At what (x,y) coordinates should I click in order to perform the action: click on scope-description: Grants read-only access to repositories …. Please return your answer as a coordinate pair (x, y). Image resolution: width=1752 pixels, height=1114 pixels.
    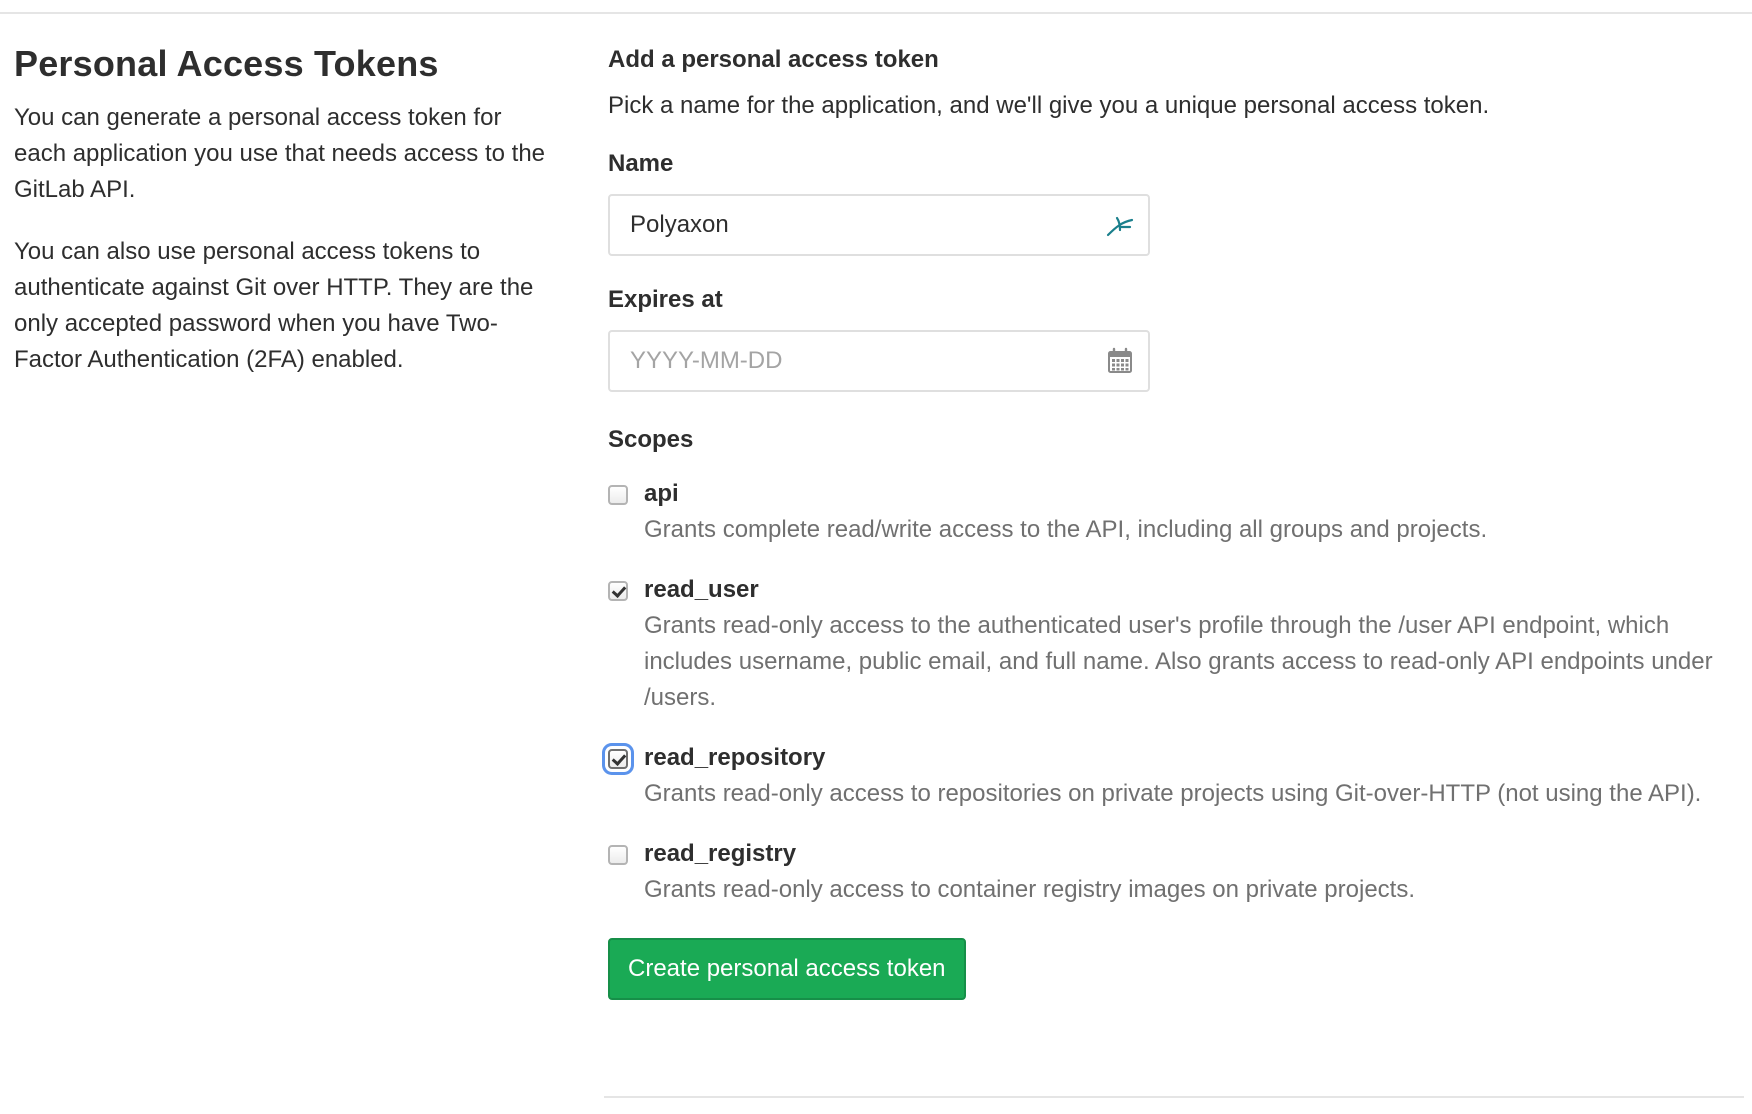
    Looking at the image, I should click on (1173, 793).